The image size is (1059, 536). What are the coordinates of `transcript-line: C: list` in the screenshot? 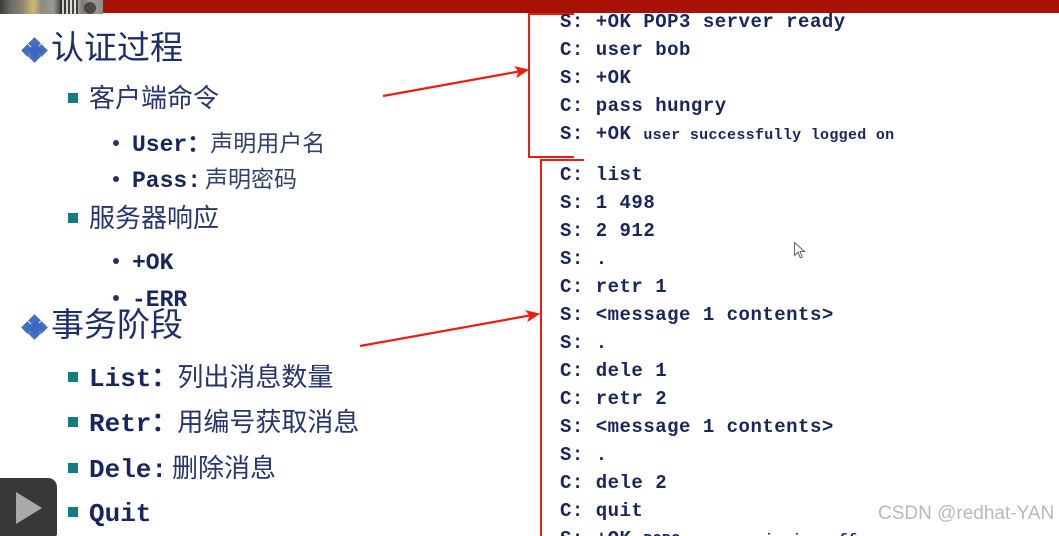 It's located at (809, 175).